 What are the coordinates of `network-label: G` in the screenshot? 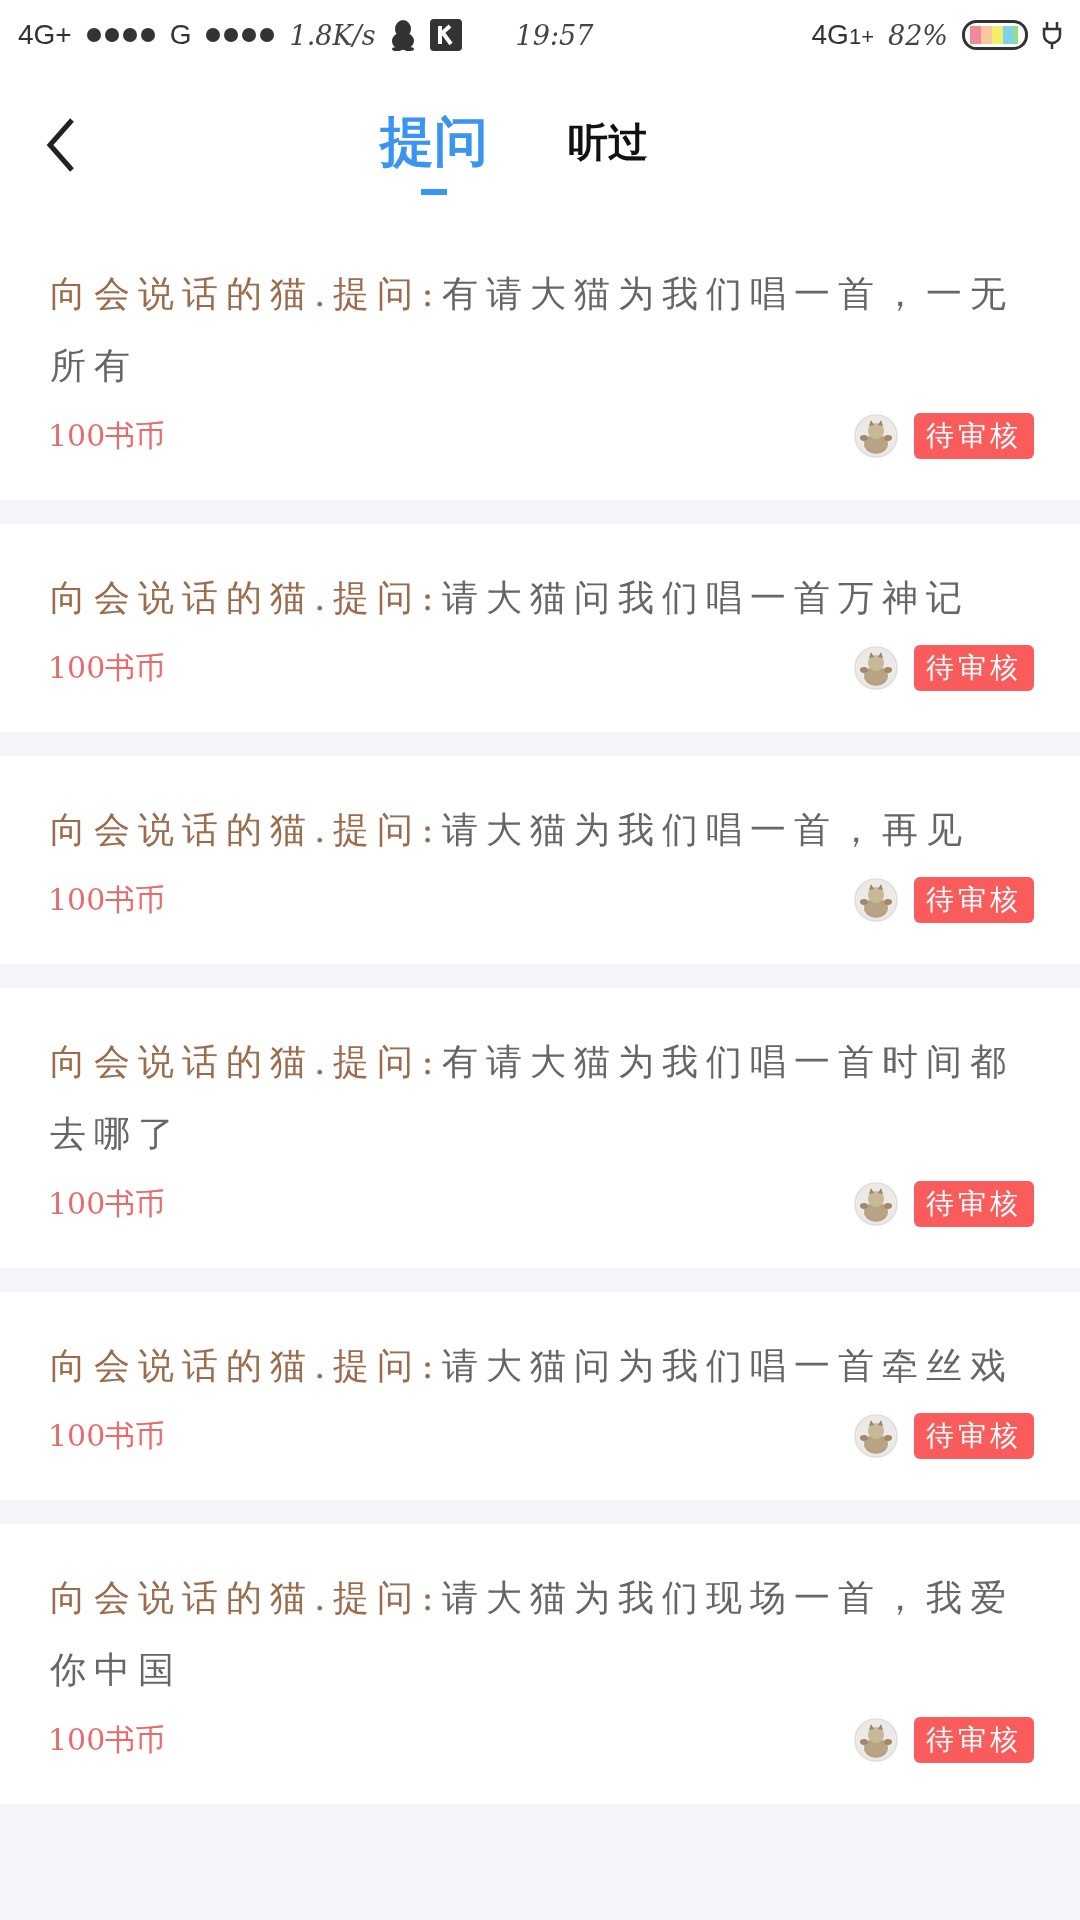 It's located at (180, 35).